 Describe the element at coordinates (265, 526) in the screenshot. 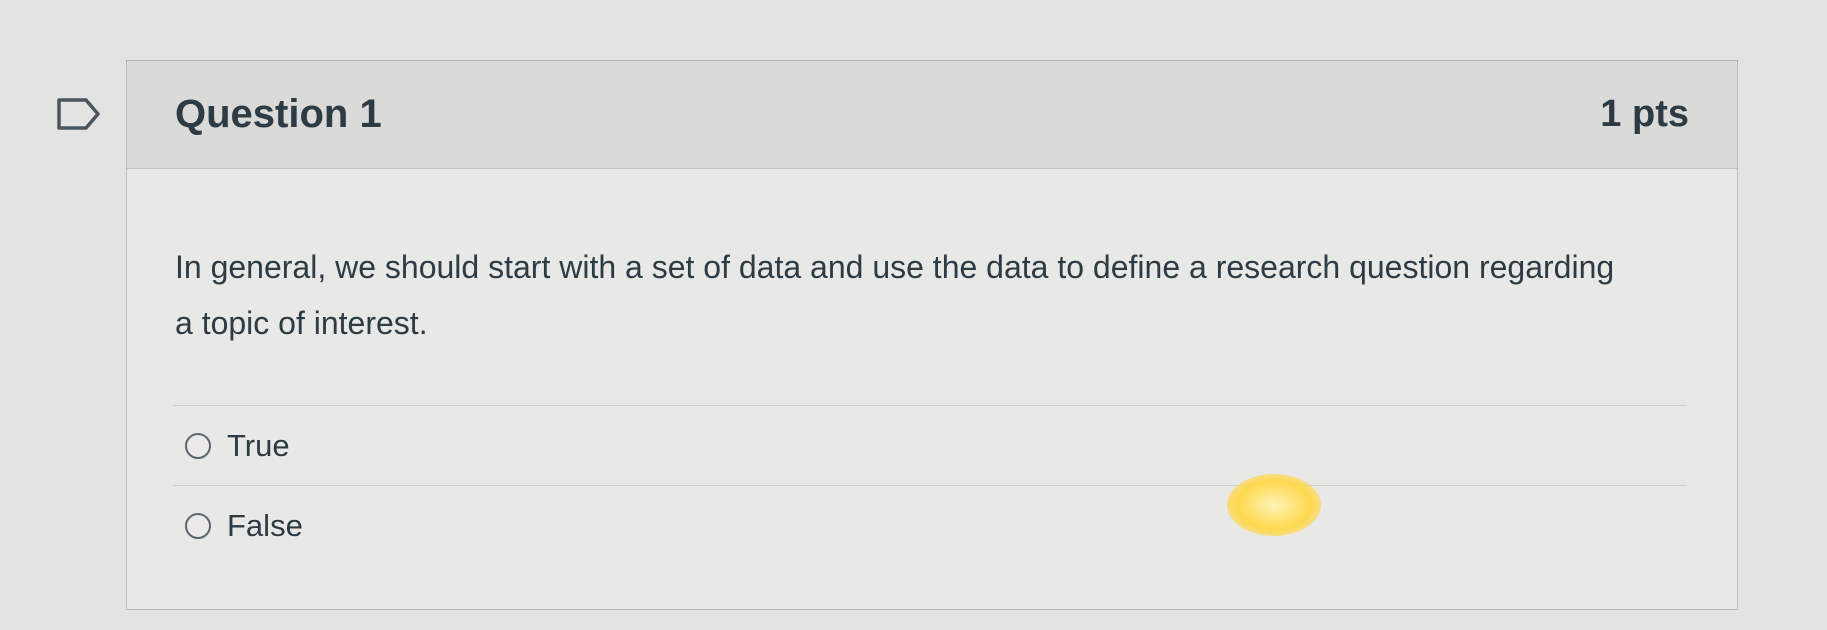

I see `answer-label: False` at that location.